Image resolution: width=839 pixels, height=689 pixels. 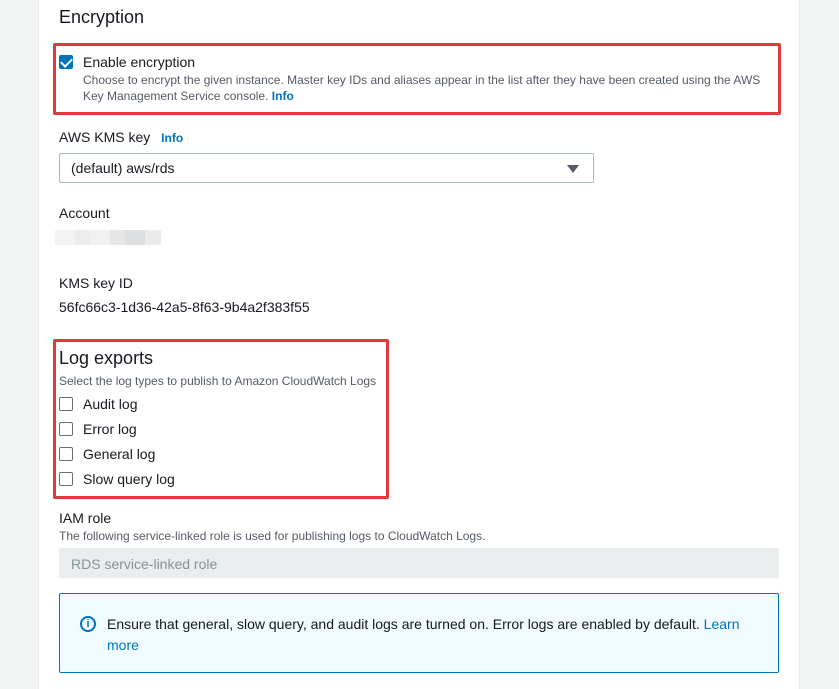 I want to click on kms-key-id-value: 56fc66c3-1d36-42a5-8f63-9b4a2f383f55, so click(x=184, y=307).